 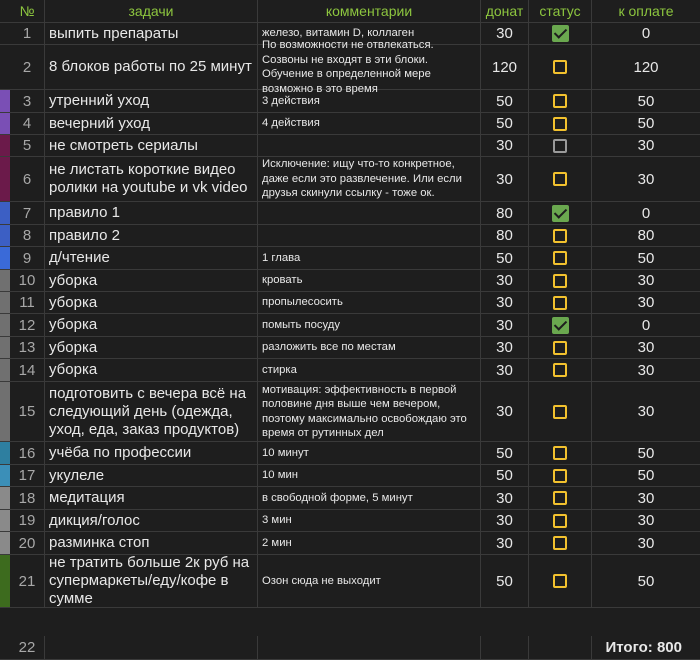 I want to click on task-cell: медитация, so click(x=151, y=498).